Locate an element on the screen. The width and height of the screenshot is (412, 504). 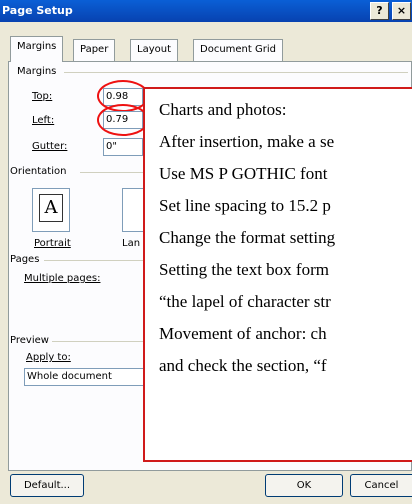
title-bar: Page Setup ? × is located at coordinates (206, 11).